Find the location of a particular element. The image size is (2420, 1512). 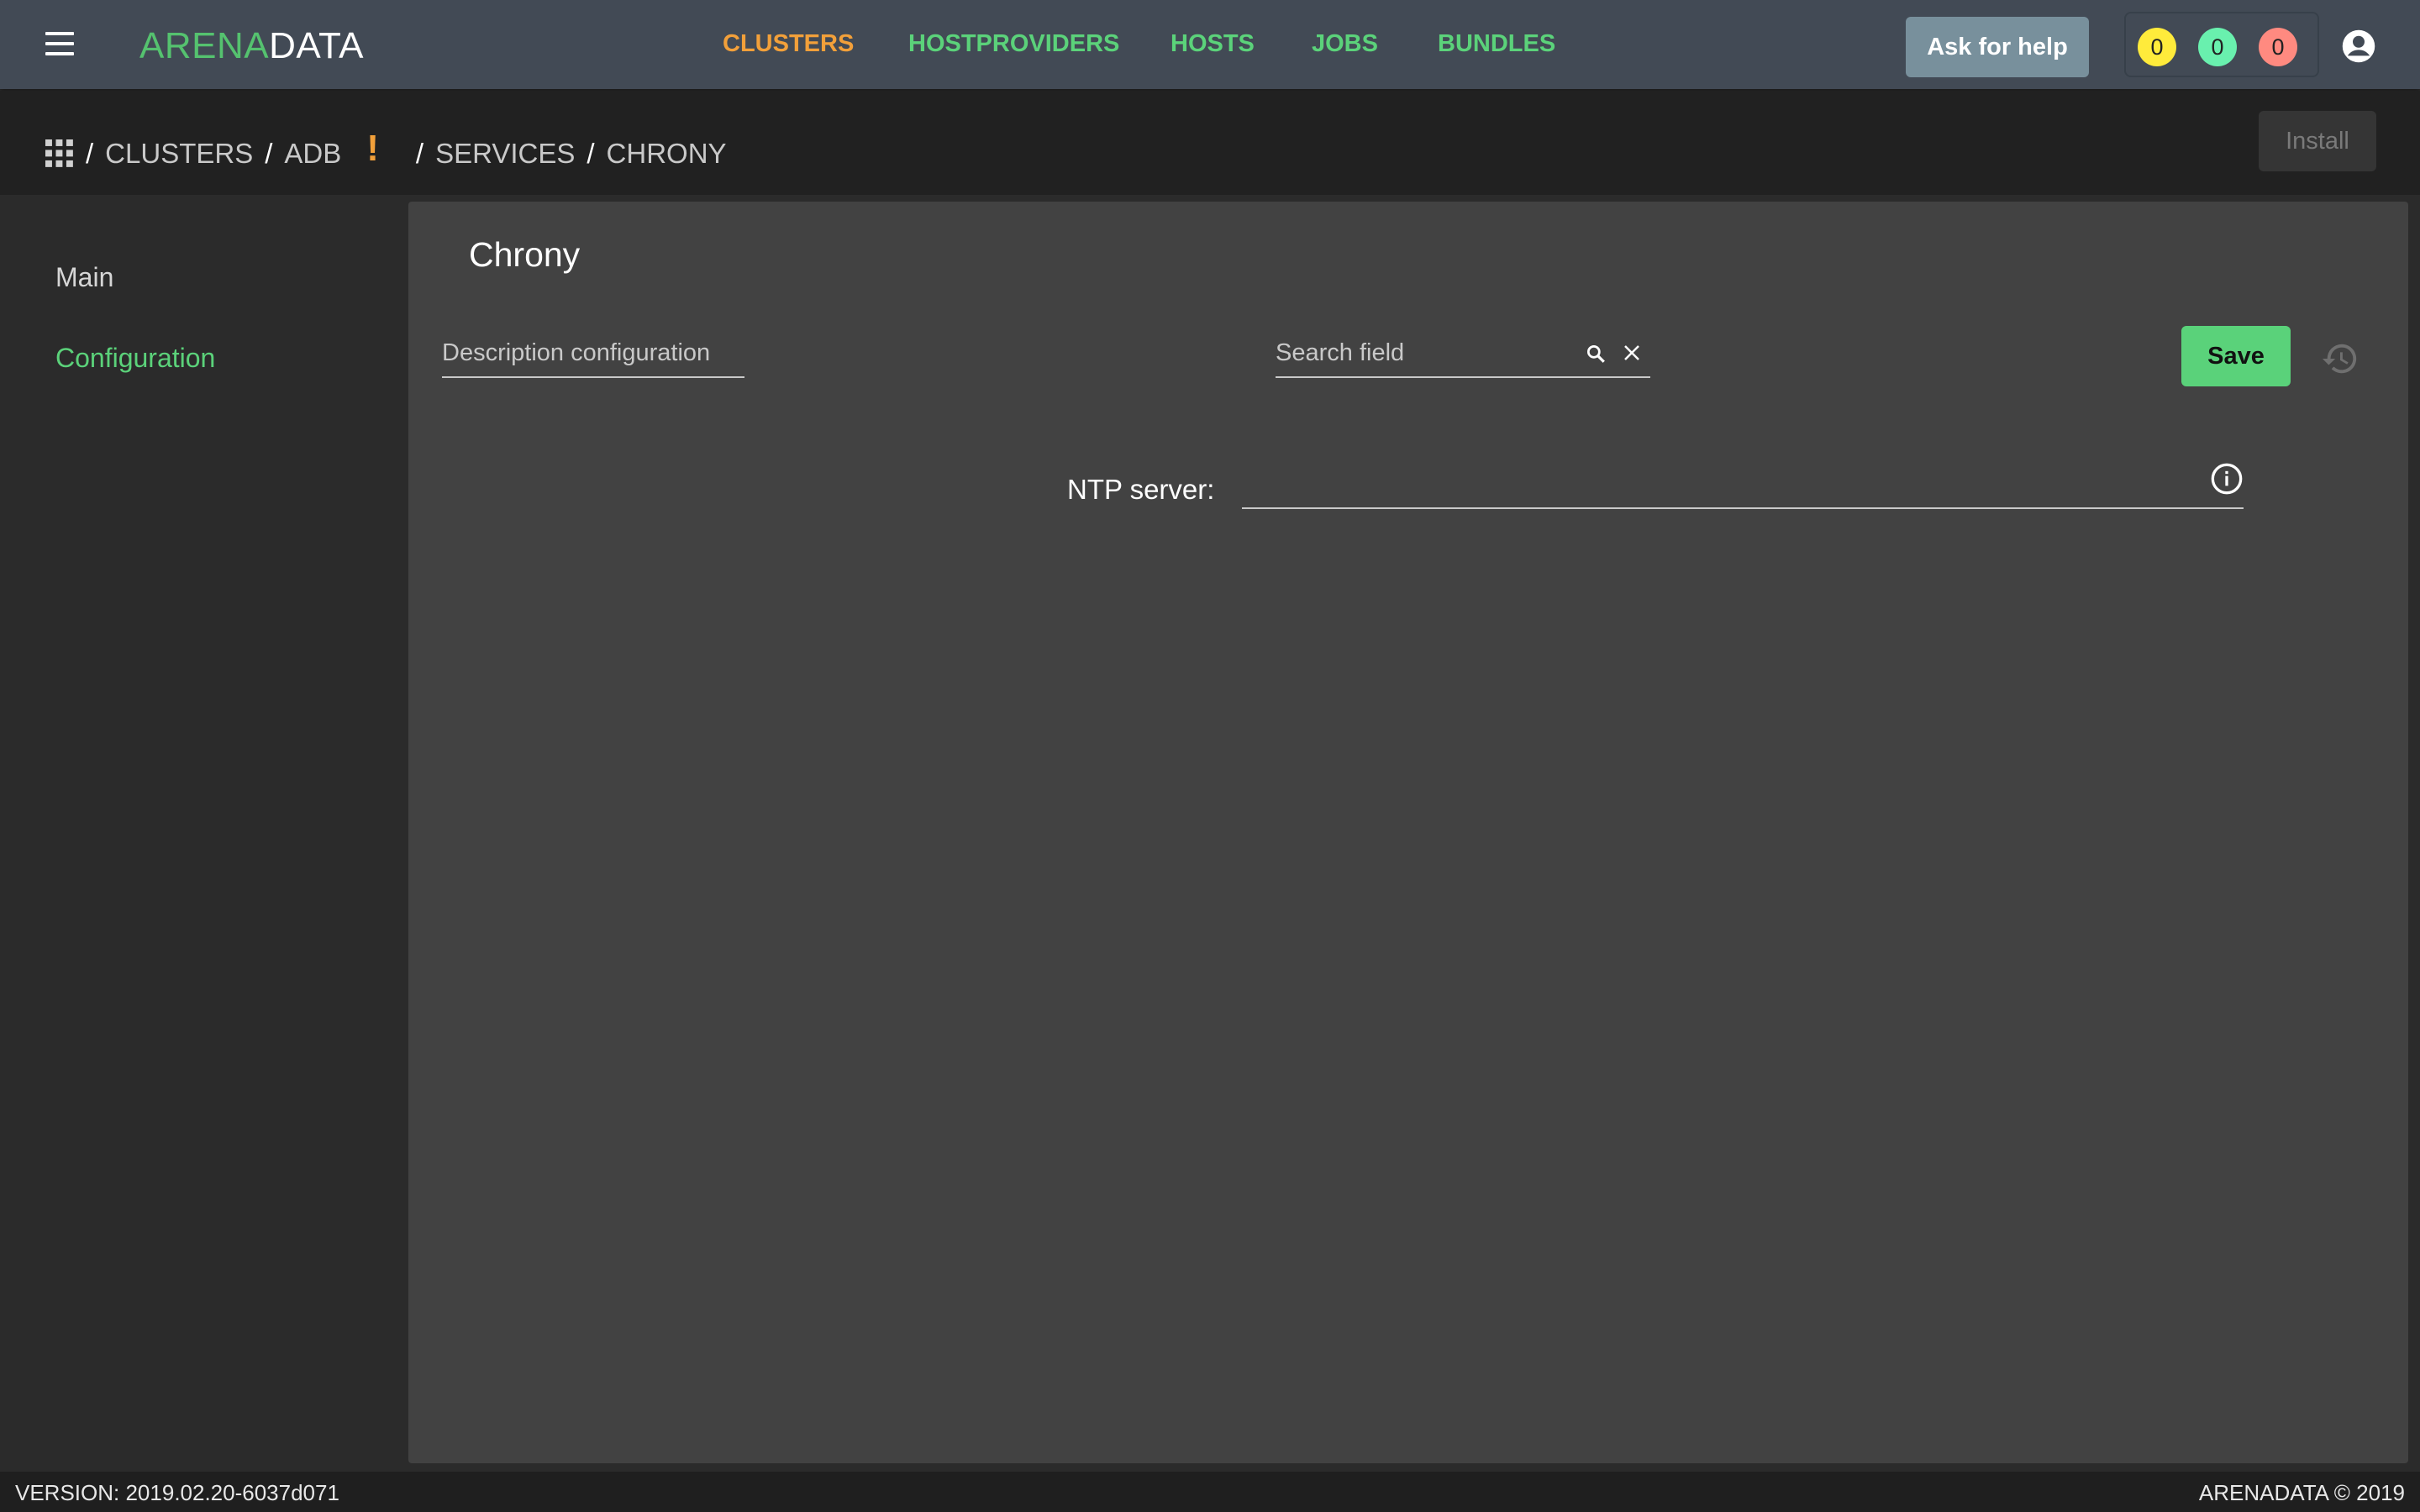

copyright-text: ARENADATA © 2019 is located at coordinates (2301, 1492).